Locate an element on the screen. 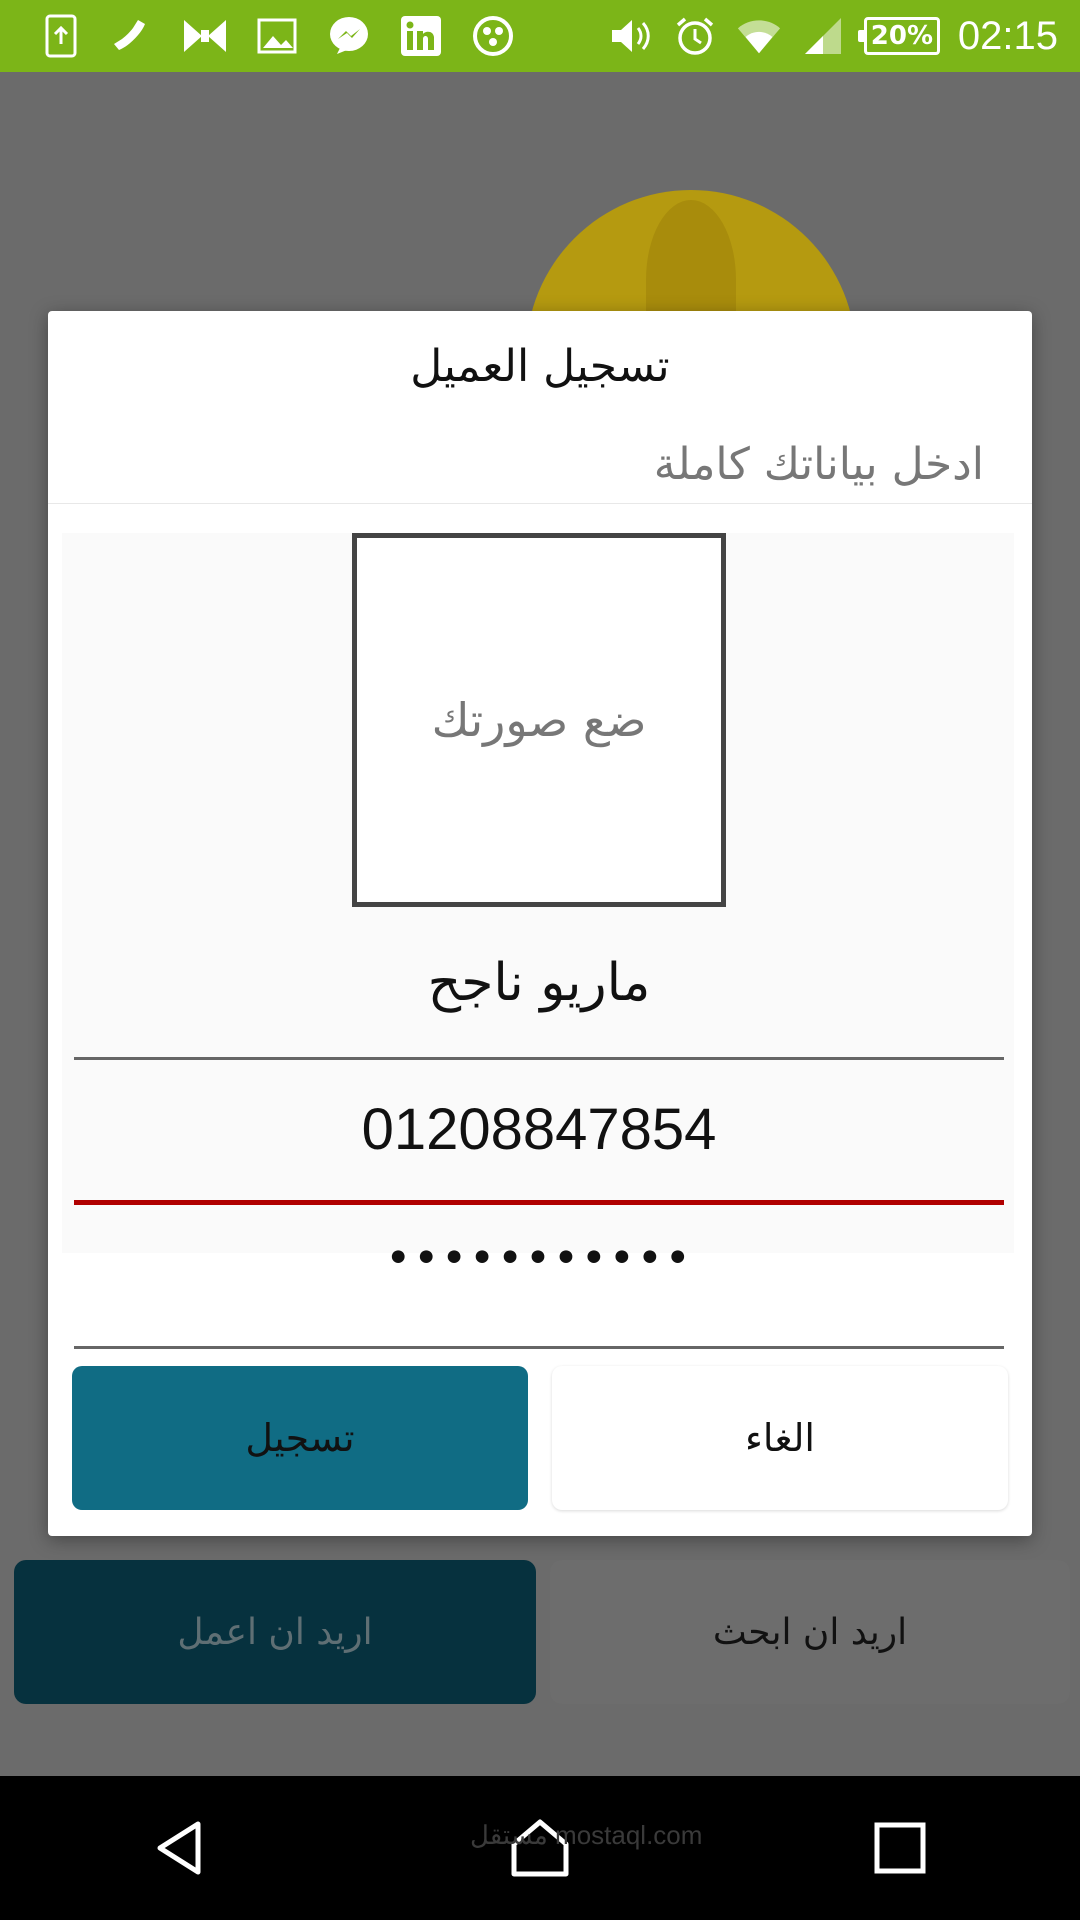  dialog-title: تسجيل العميل is located at coordinates (540, 366).